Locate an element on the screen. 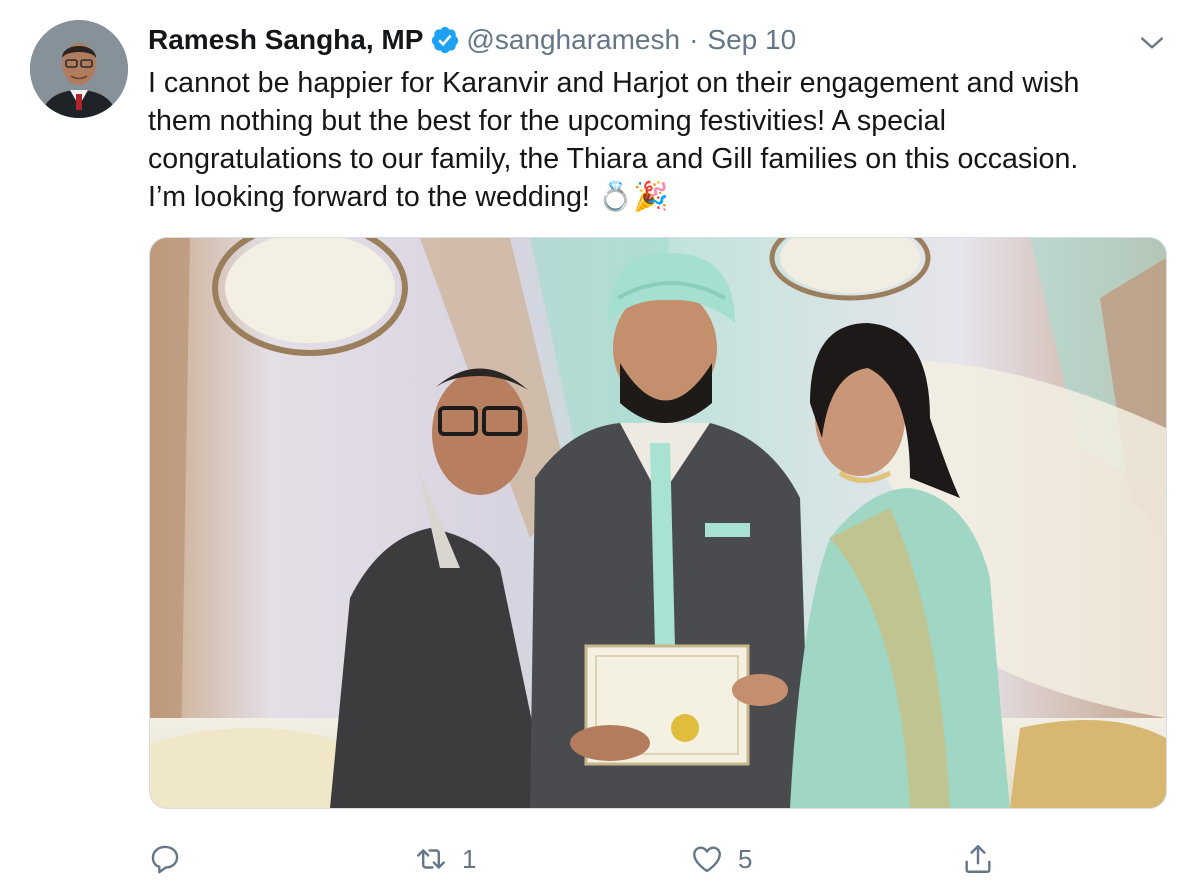  heart-icon is located at coordinates (707, 859).